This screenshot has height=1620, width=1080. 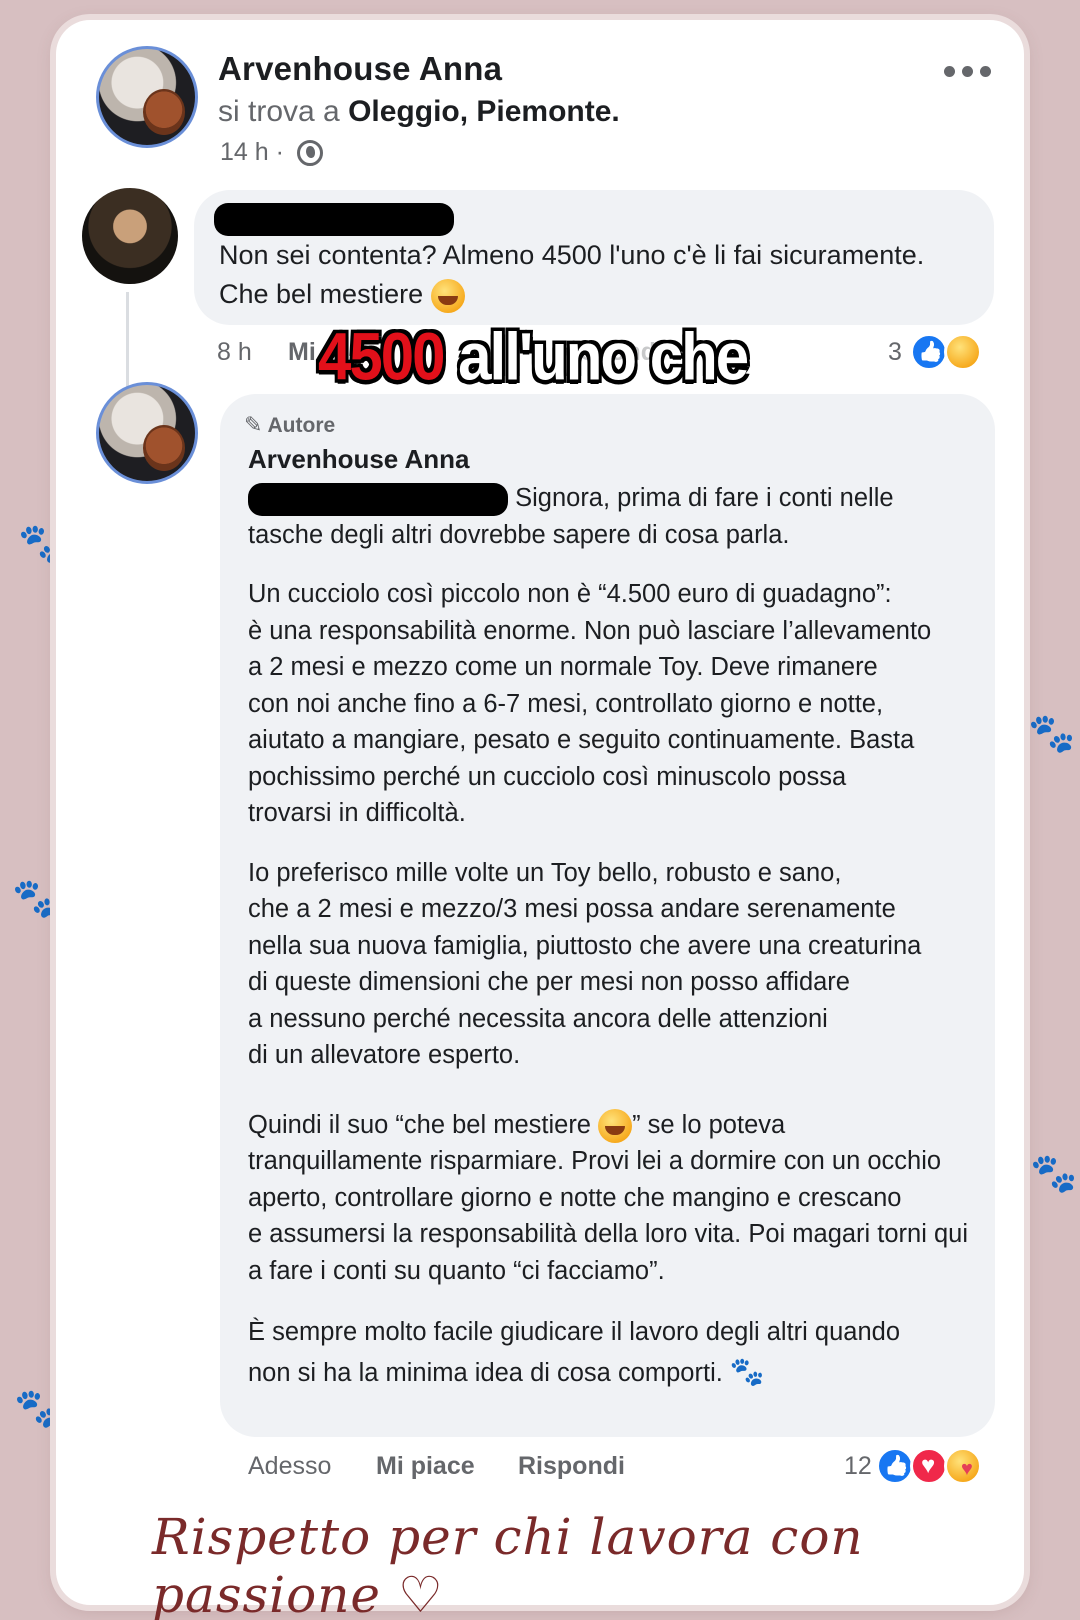 What do you see at coordinates (533, 356) in the screenshot?
I see `video-caption: 4500 all'uno che` at bounding box center [533, 356].